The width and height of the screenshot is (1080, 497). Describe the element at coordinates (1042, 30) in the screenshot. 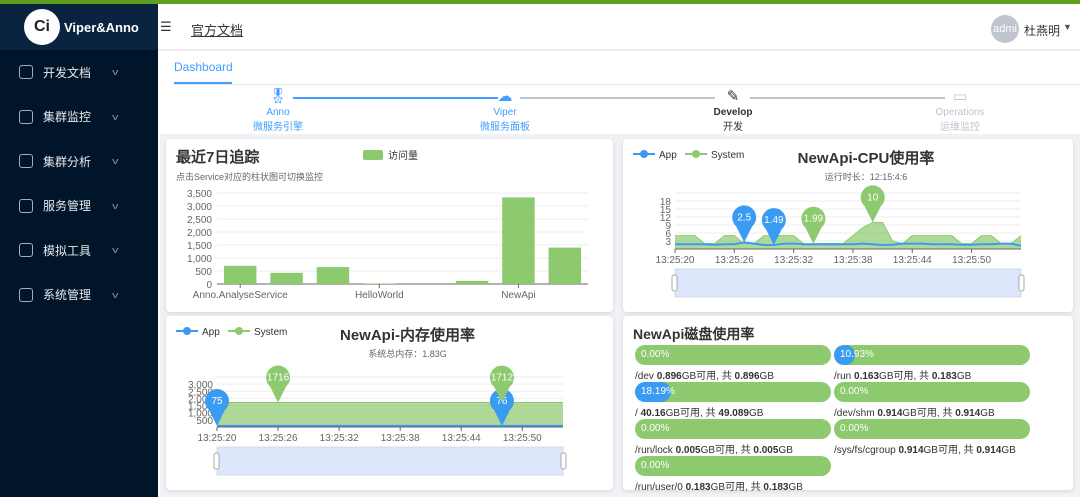

I see `username: 杜燕明` at that location.